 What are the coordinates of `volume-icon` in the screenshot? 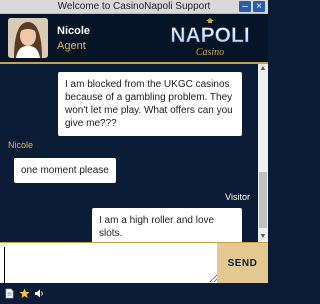 It's located at (39, 292).